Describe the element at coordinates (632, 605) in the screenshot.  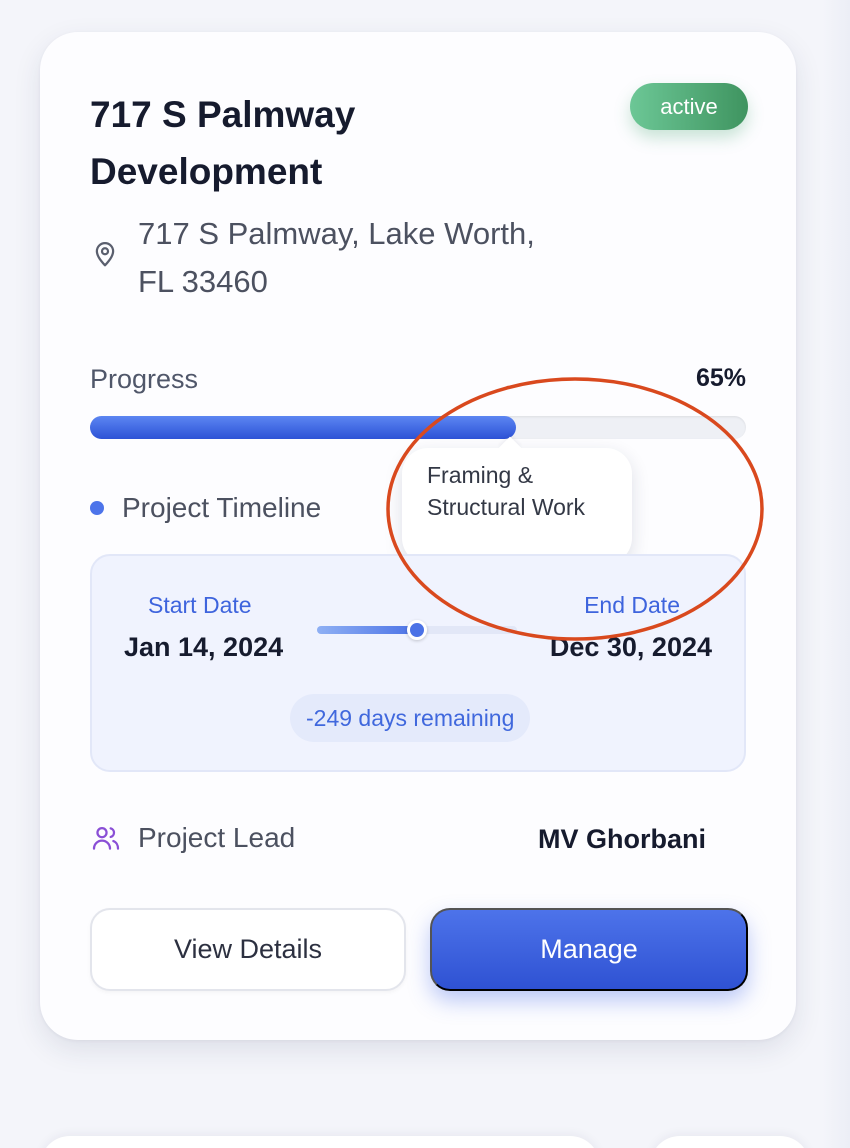
I see `end-date-label: End Date` at that location.